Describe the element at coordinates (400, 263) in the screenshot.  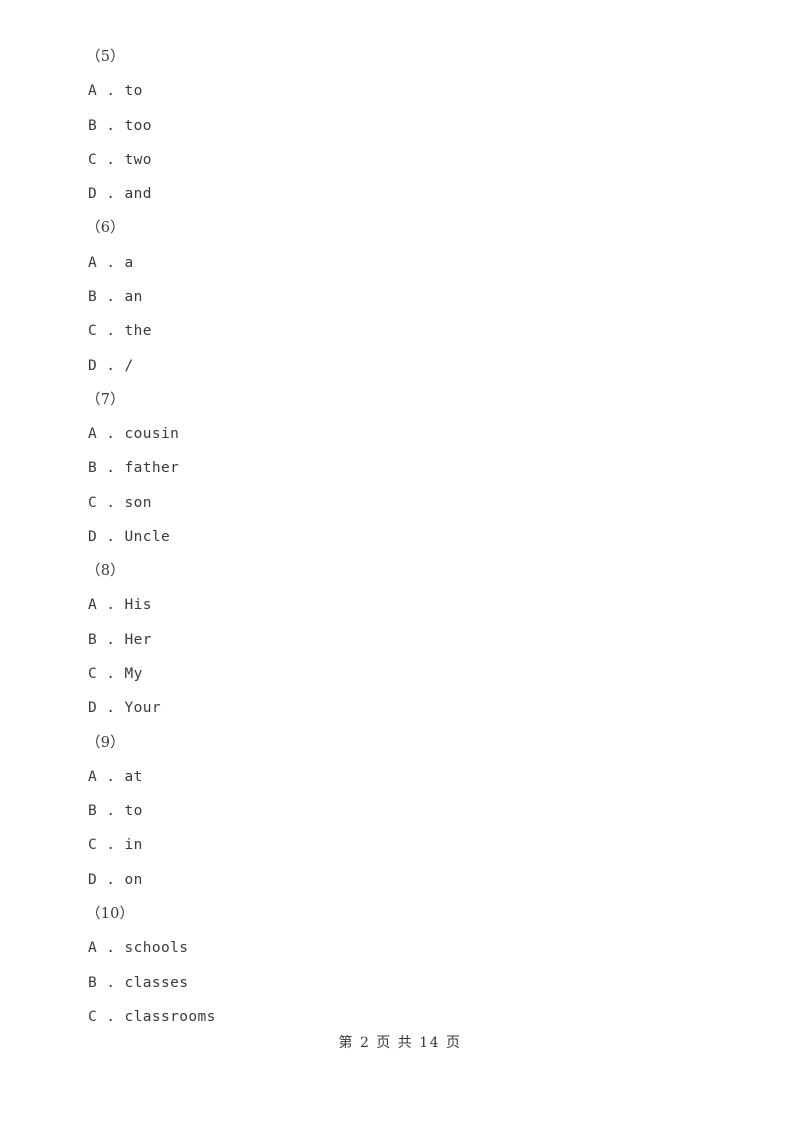
I see `answer-option: A . a` at that location.